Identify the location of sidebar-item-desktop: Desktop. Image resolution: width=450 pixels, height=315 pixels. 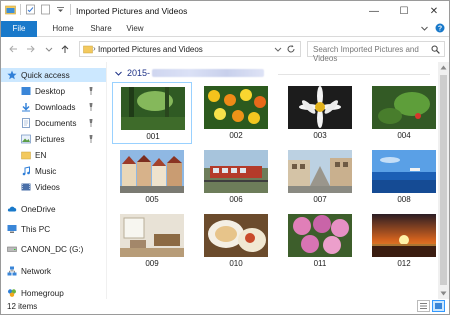
(43, 91).